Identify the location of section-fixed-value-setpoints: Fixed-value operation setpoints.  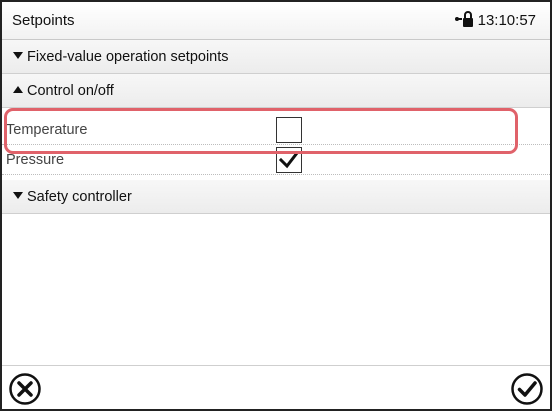
(276, 57).